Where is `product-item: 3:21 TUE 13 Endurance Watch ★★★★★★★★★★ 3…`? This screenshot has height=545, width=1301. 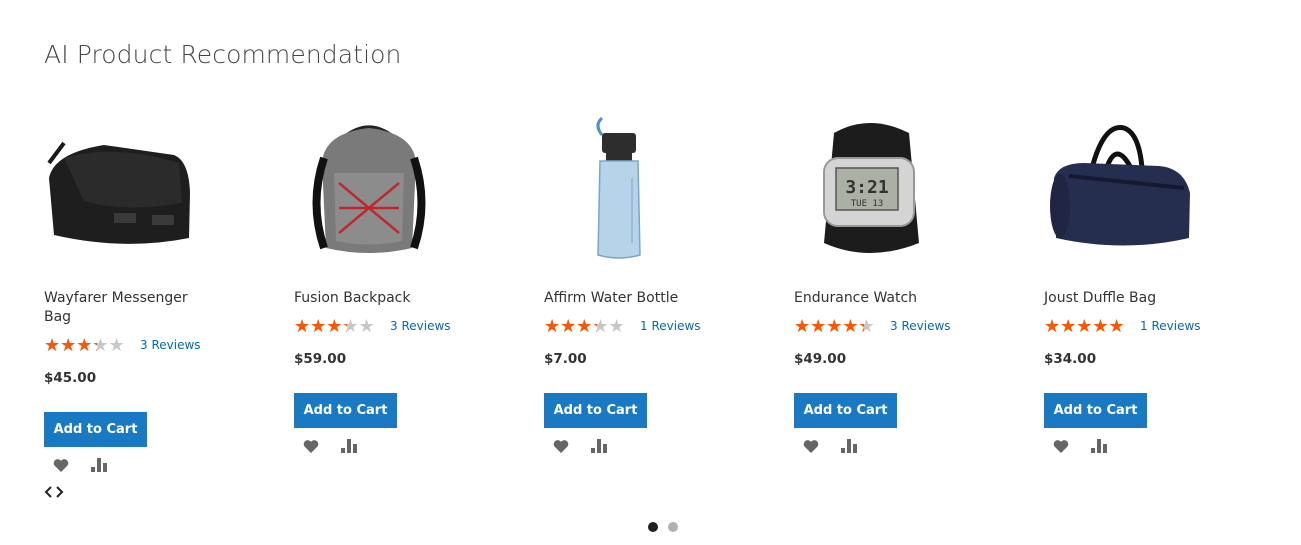 product-item: 3:21 TUE 13 Endurance Watch ★★★★★★★★★★ 3… is located at coordinates (884, 281).